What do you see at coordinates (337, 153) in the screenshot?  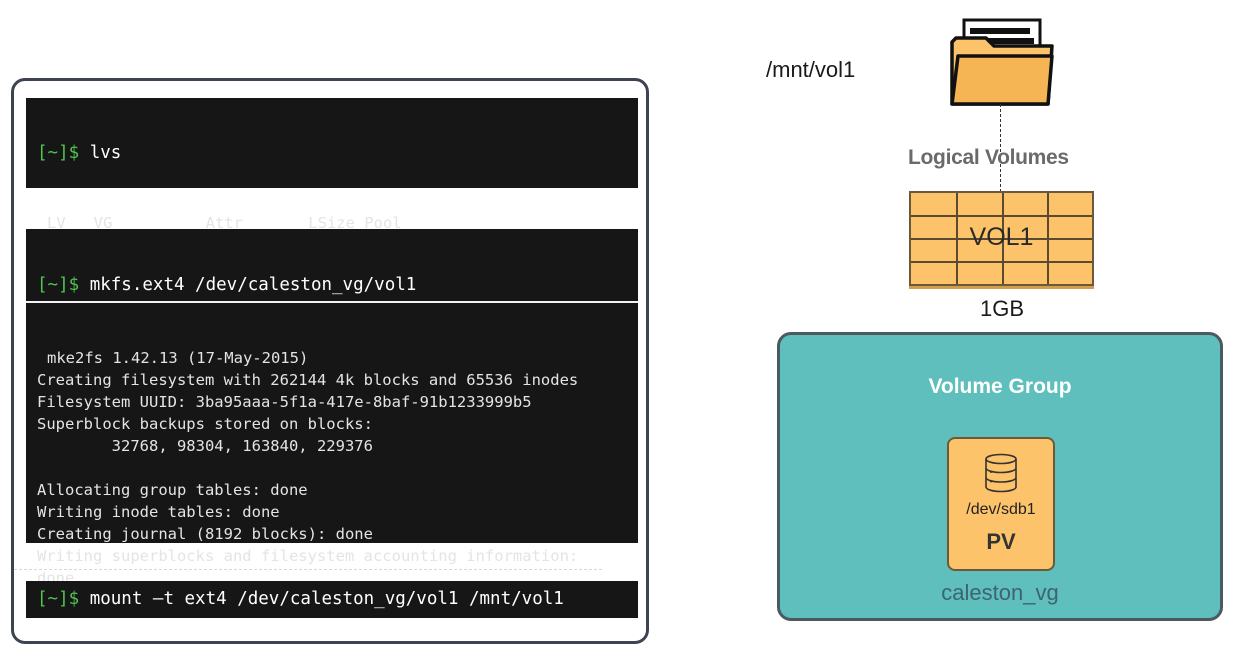 I see `lvs-command-line: [~]$ lvs` at bounding box center [337, 153].